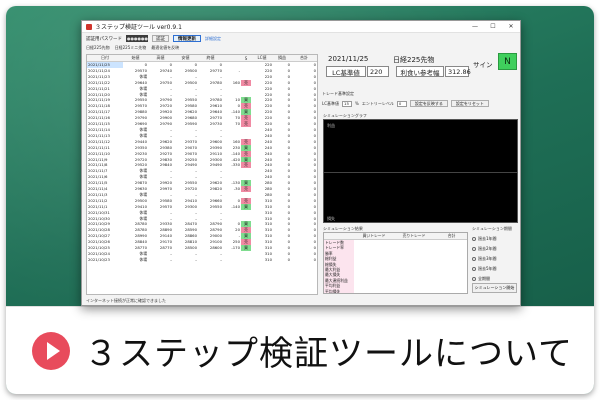 This screenshot has width=600, height=400. I want to click on settings-row: LC基準値 15 % エントリーレベル 0 設定を反映する 設定をリセット, so click(420, 103).